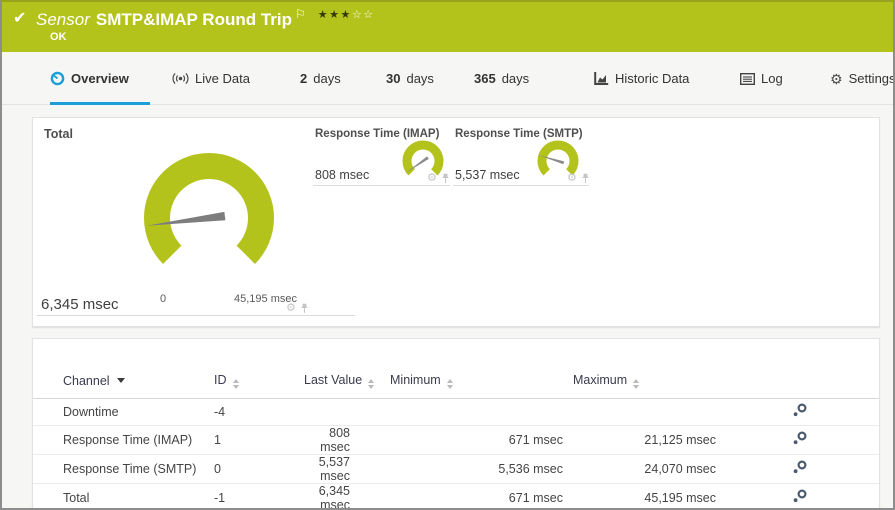 The height and width of the screenshot is (510, 895). Describe the element at coordinates (393, 78) in the screenshot. I see `tab-number: 30` at that location.